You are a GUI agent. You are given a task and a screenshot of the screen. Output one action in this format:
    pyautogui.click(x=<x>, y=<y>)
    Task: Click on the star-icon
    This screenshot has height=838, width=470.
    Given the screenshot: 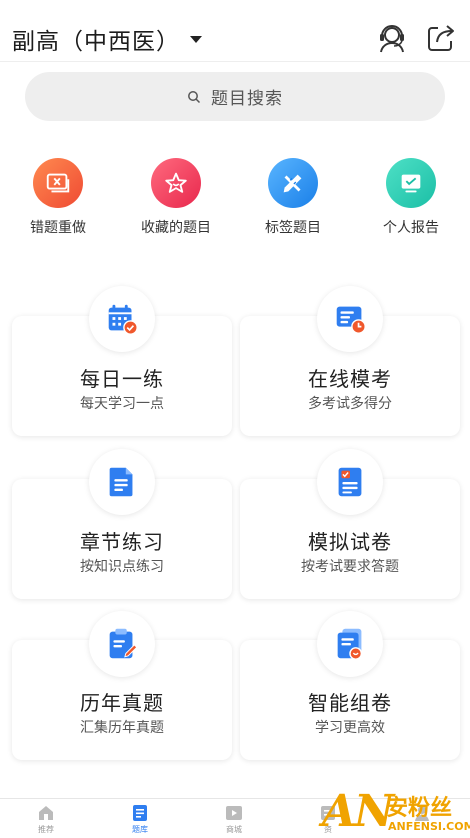 What is the action you would take?
    pyautogui.click(x=176, y=183)
    